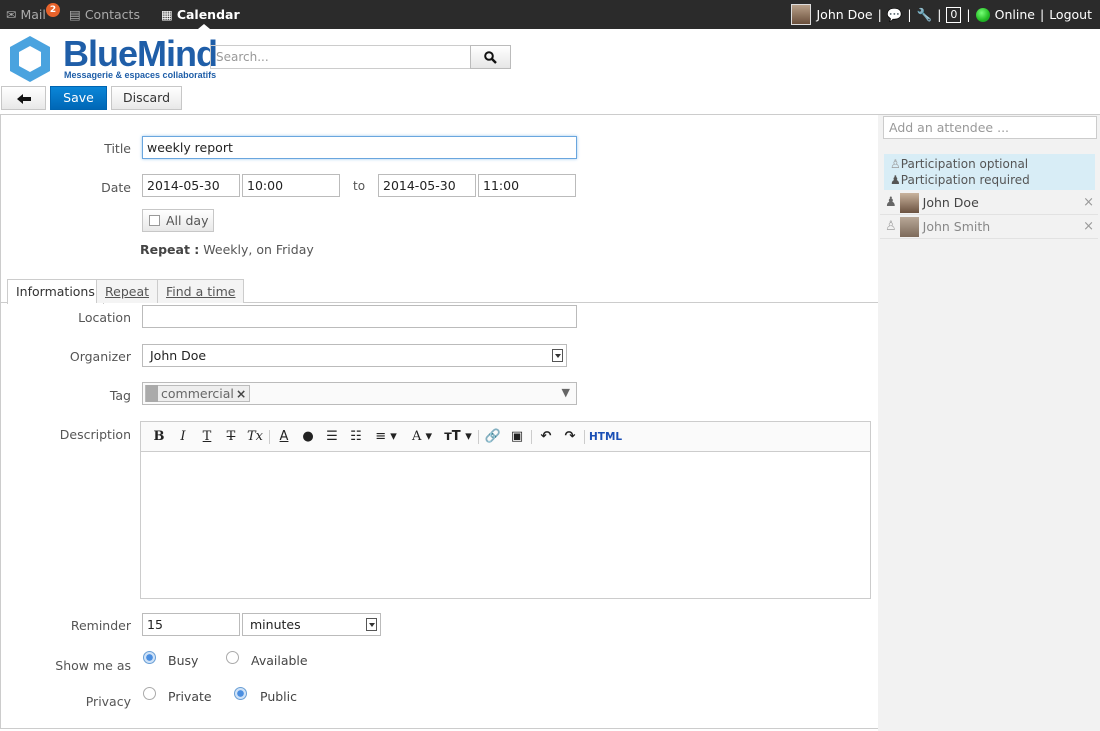 This screenshot has height=731, width=1100. Describe the element at coordinates (359, 186) in the screenshot. I see `to-label: to` at that location.